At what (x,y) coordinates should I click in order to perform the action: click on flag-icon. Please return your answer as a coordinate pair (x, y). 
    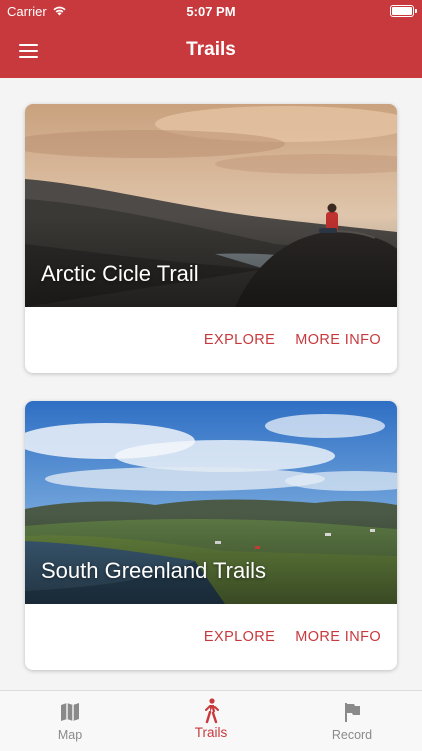
    Looking at the image, I should click on (352, 714).